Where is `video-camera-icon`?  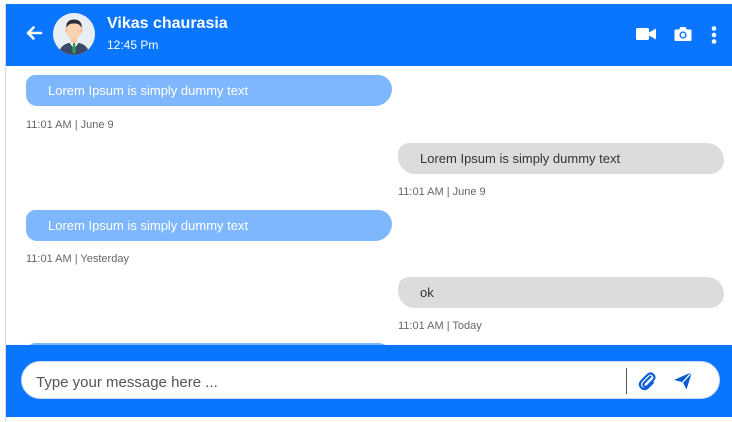
video-camera-icon is located at coordinates (646, 36).